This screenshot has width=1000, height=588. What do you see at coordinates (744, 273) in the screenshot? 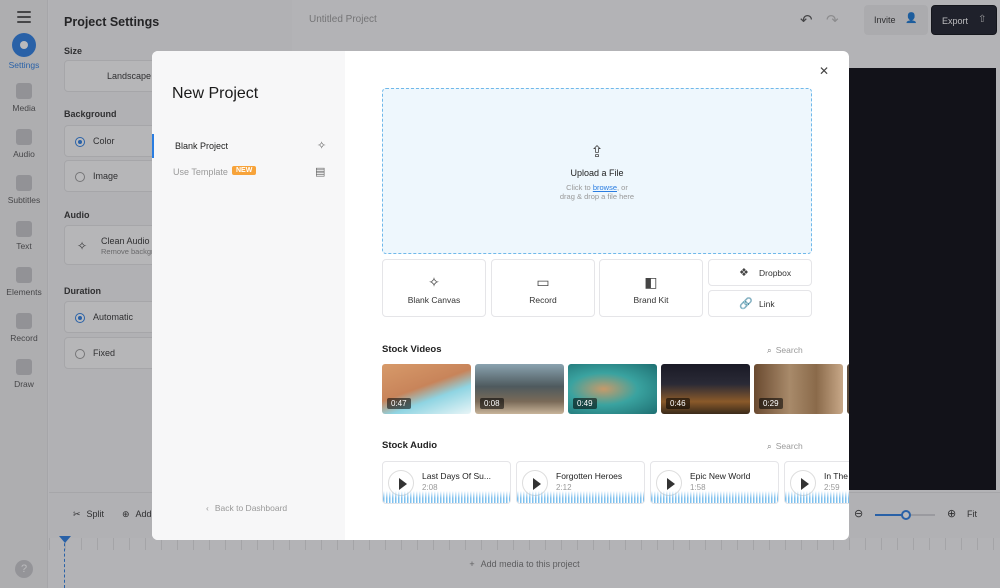
I see `dropbox-icon: ❖` at bounding box center [744, 273].